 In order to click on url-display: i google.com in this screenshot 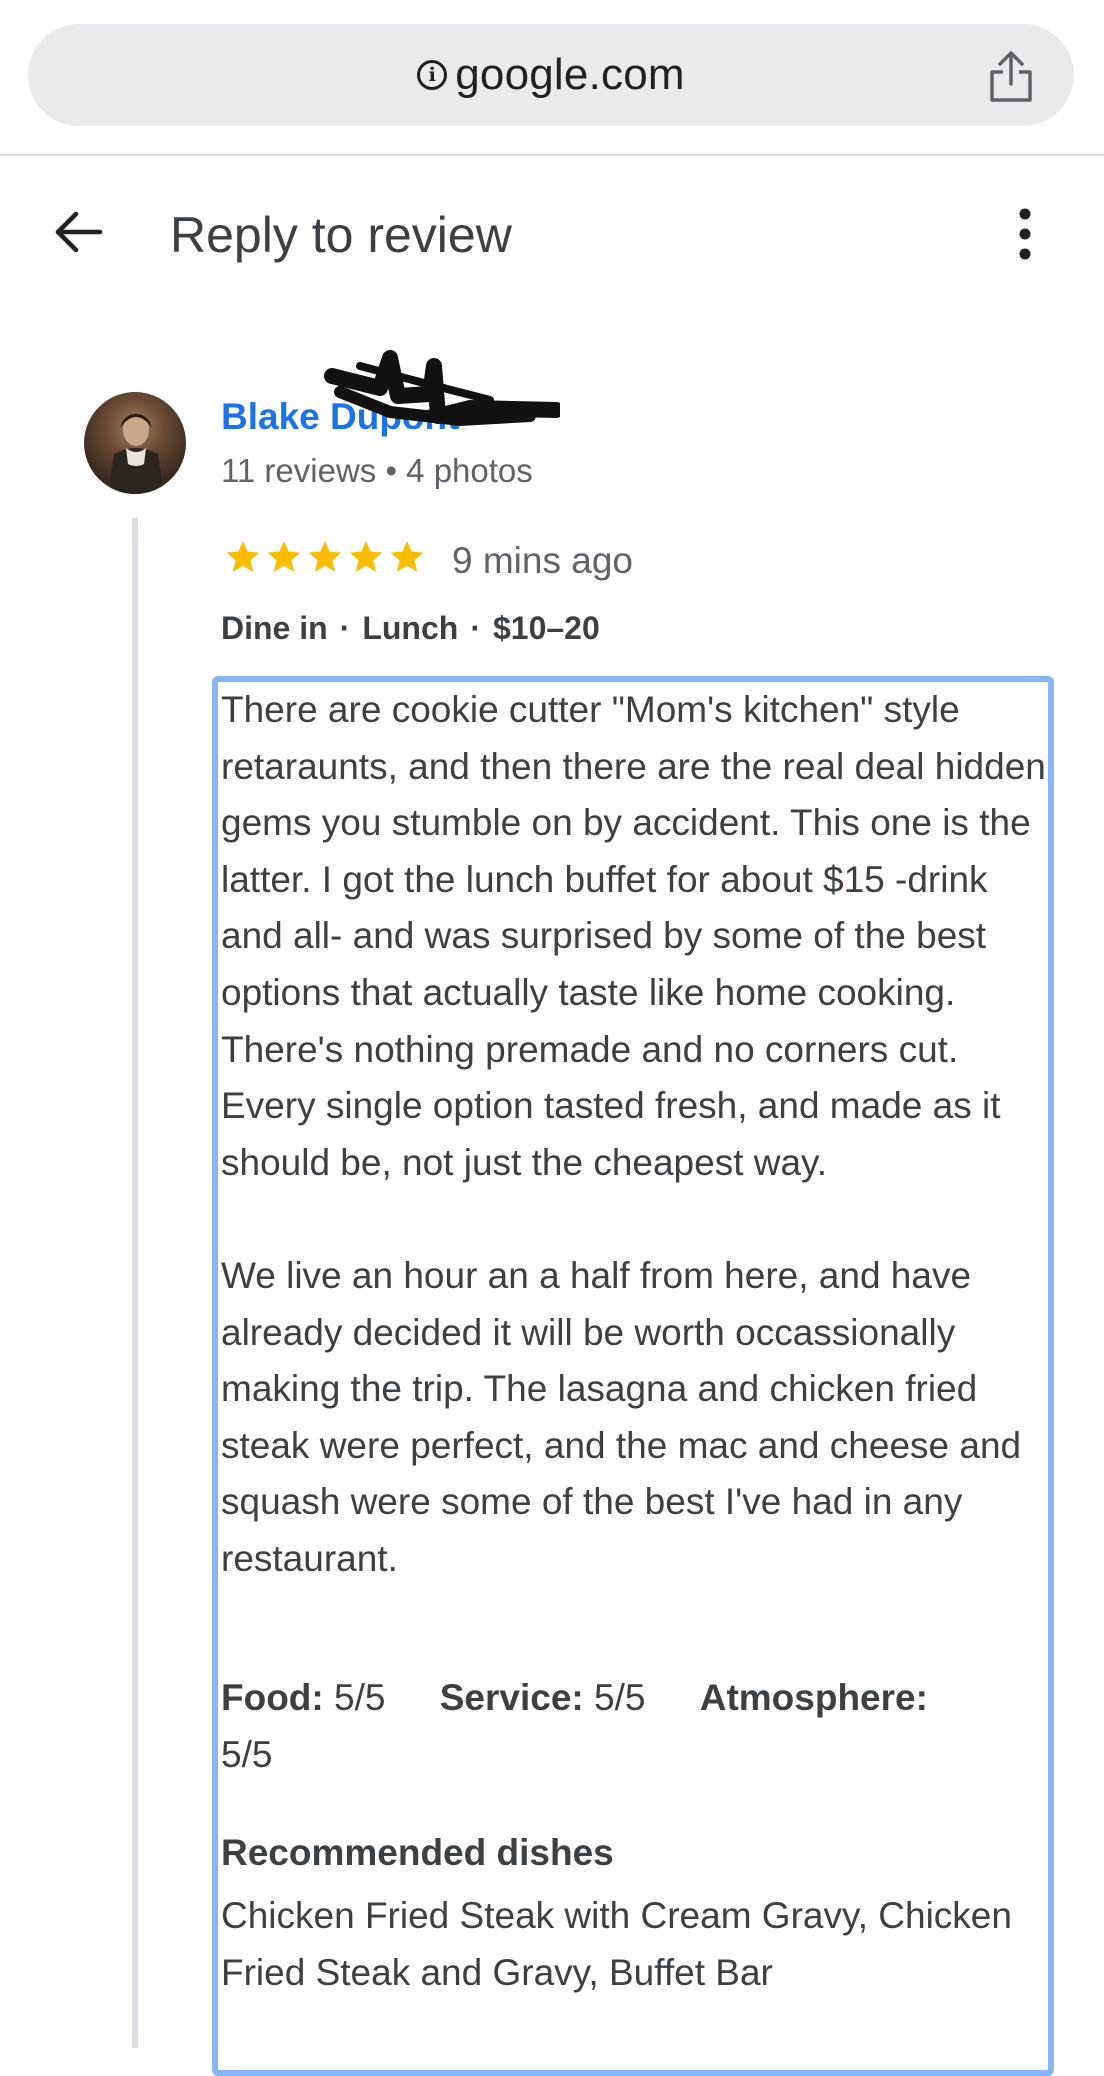, I will do `click(551, 75)`.